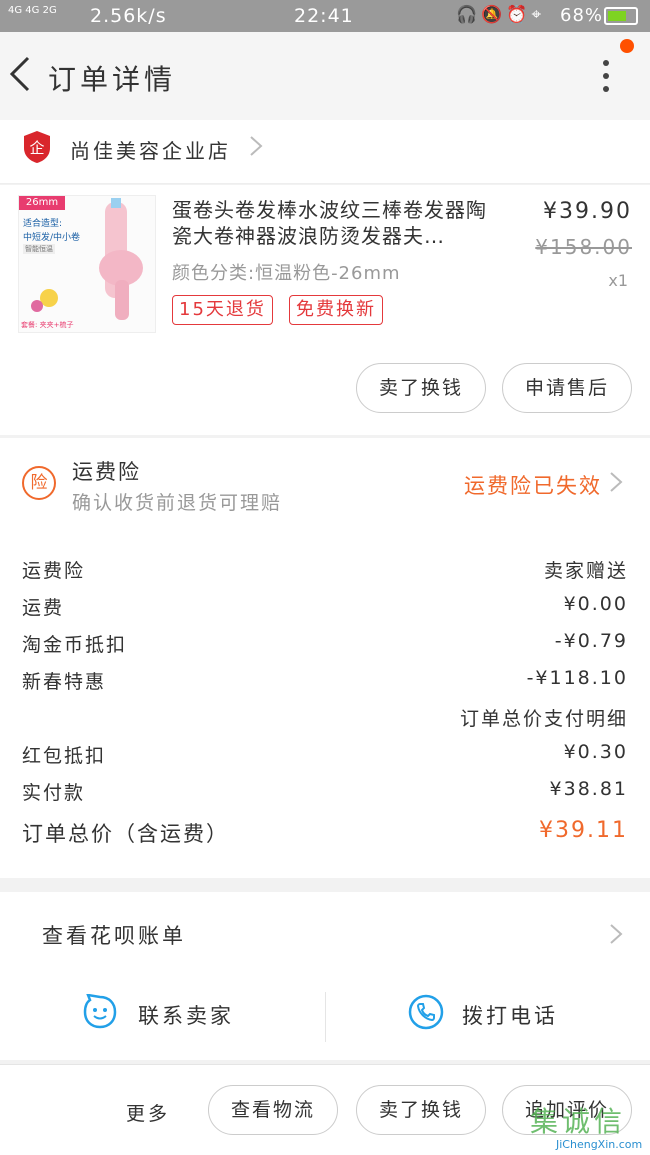 This screenshot has height=1155, width=650. I want to click on more-actions-button: 更多, so click(148, 1112).